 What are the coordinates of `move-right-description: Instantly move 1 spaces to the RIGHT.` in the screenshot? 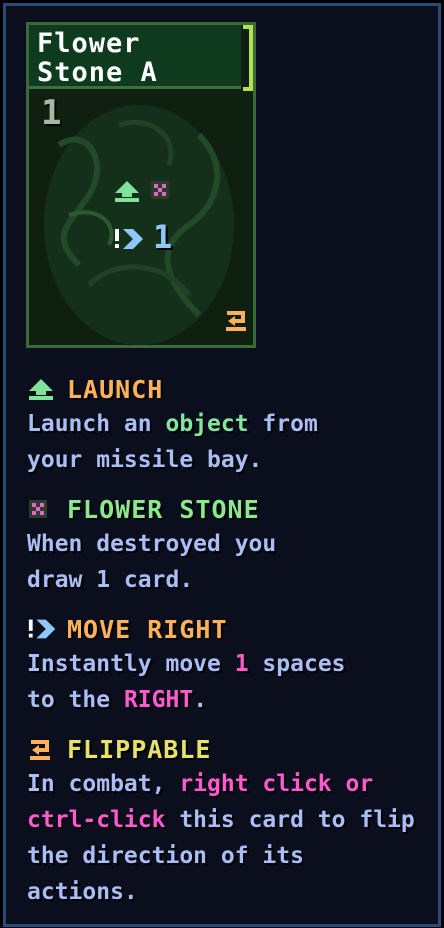 It's located at (186, 682).